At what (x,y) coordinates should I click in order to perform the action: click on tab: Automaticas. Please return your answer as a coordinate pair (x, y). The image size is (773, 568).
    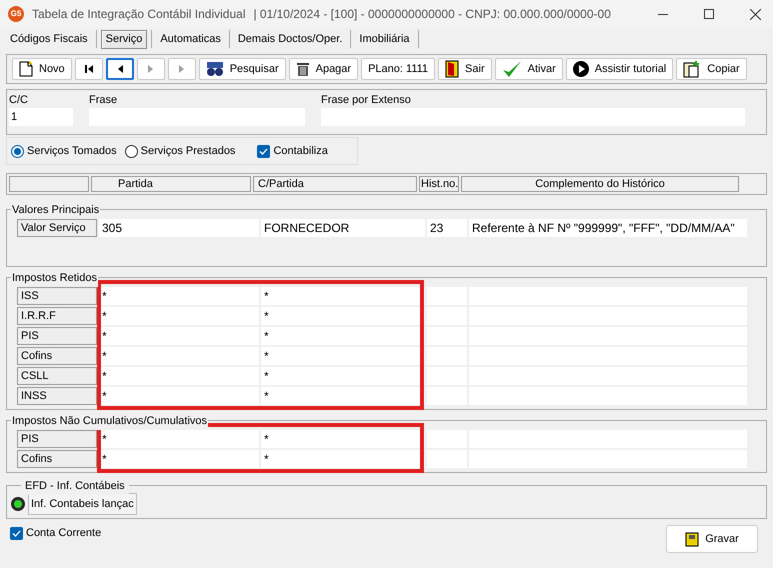
    Looking at the image, I should click on (190, 39).